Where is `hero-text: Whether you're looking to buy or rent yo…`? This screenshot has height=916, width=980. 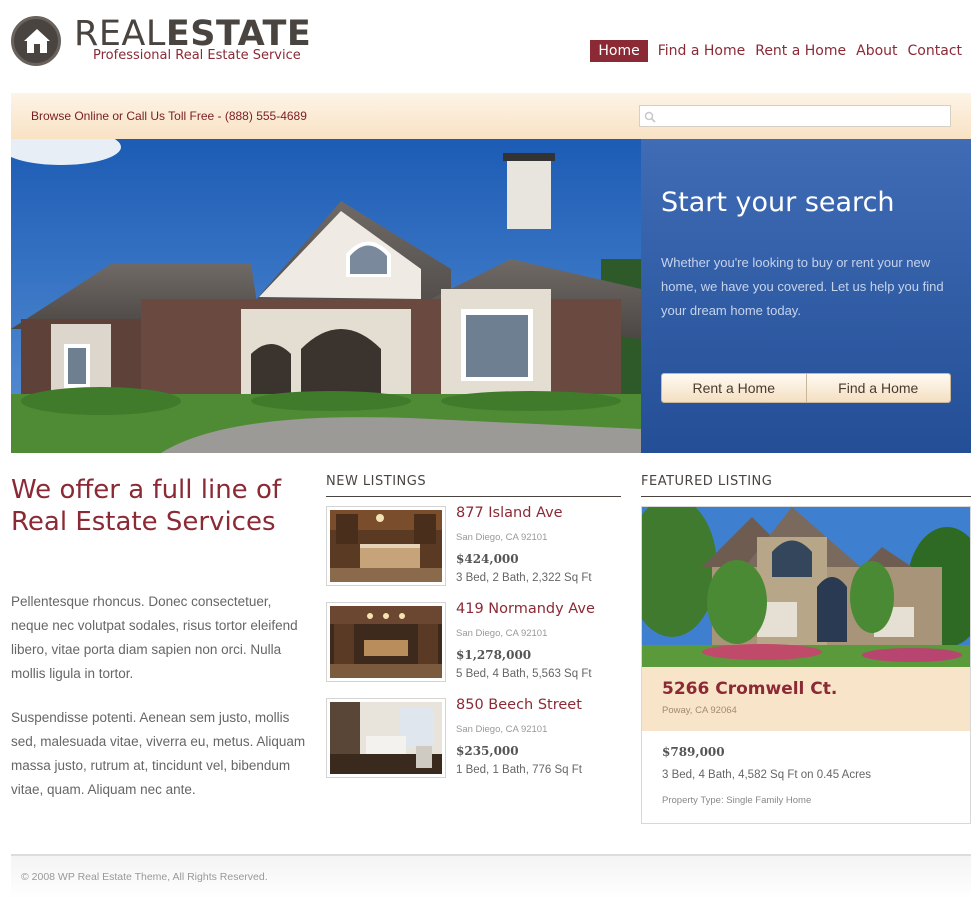 hero-text: Whether you're looking to buy or rent yo… is located at coordinates (802, 286).